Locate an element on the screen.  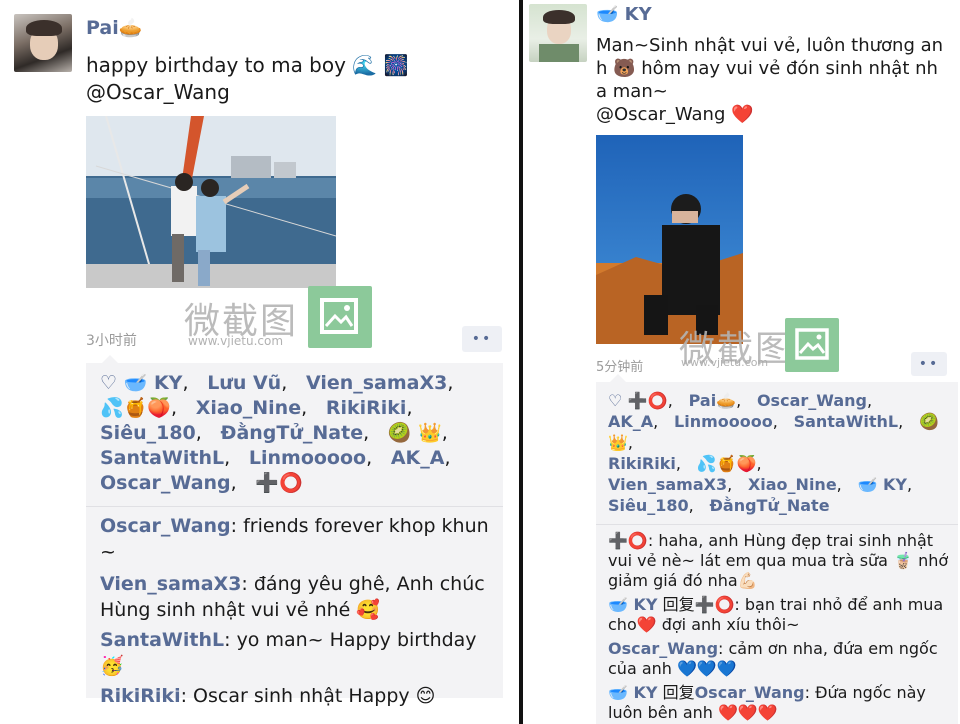
comment: RikiRiki: Oscar sinh nhật Happy 😊 is located at coordinates (294, 696).